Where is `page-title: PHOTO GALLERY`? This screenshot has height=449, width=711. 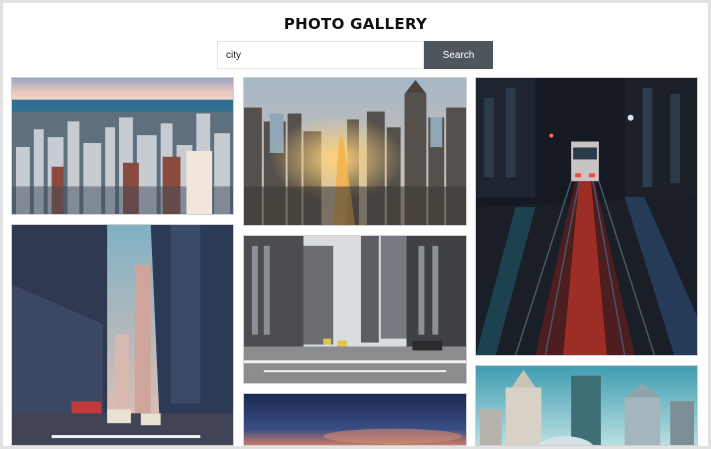 page-title: PHOTO GALLERY is located at coordinates (355, 24).